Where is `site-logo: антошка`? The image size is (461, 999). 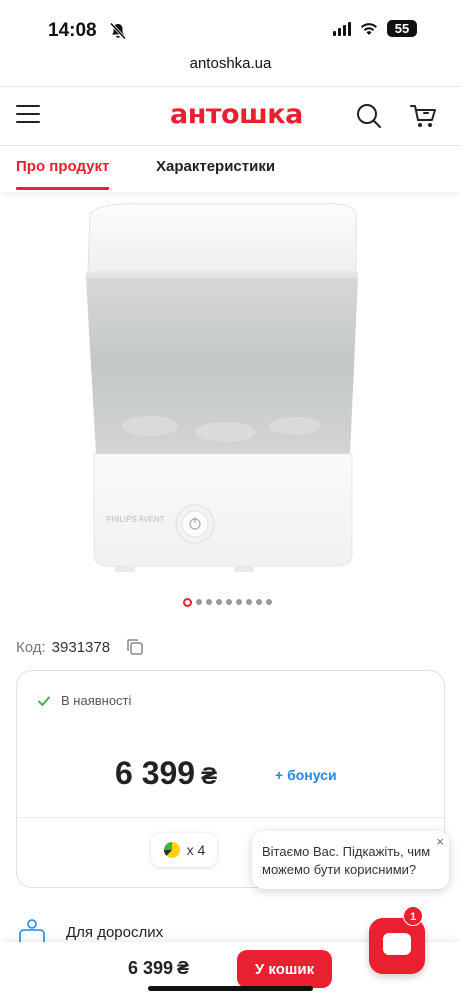
site-logo: антошка is located at coordinates (236, 114).